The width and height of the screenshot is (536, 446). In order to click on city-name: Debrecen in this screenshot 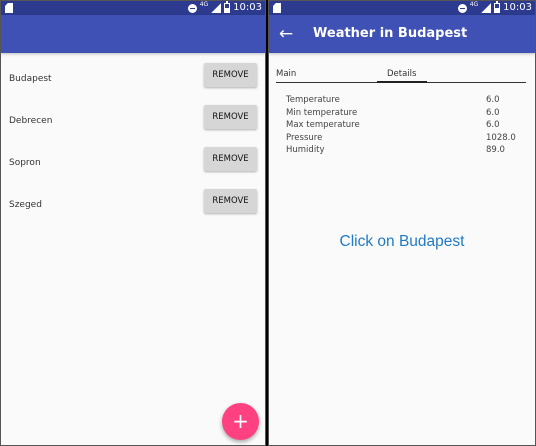, I will do `click(30, 121)`.